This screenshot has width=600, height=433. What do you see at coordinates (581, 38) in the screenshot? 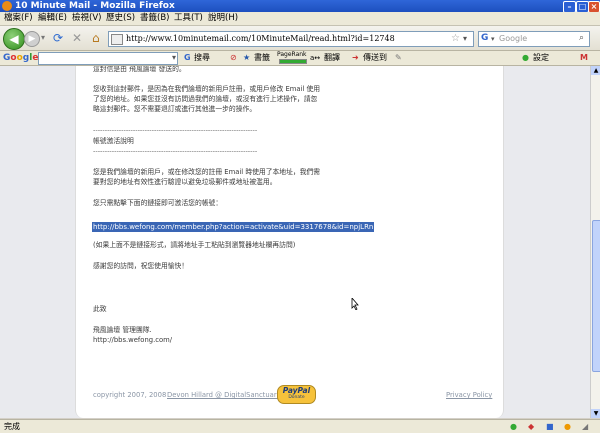
I see `search-icon: ⌕` at bounding box center [581, 38].